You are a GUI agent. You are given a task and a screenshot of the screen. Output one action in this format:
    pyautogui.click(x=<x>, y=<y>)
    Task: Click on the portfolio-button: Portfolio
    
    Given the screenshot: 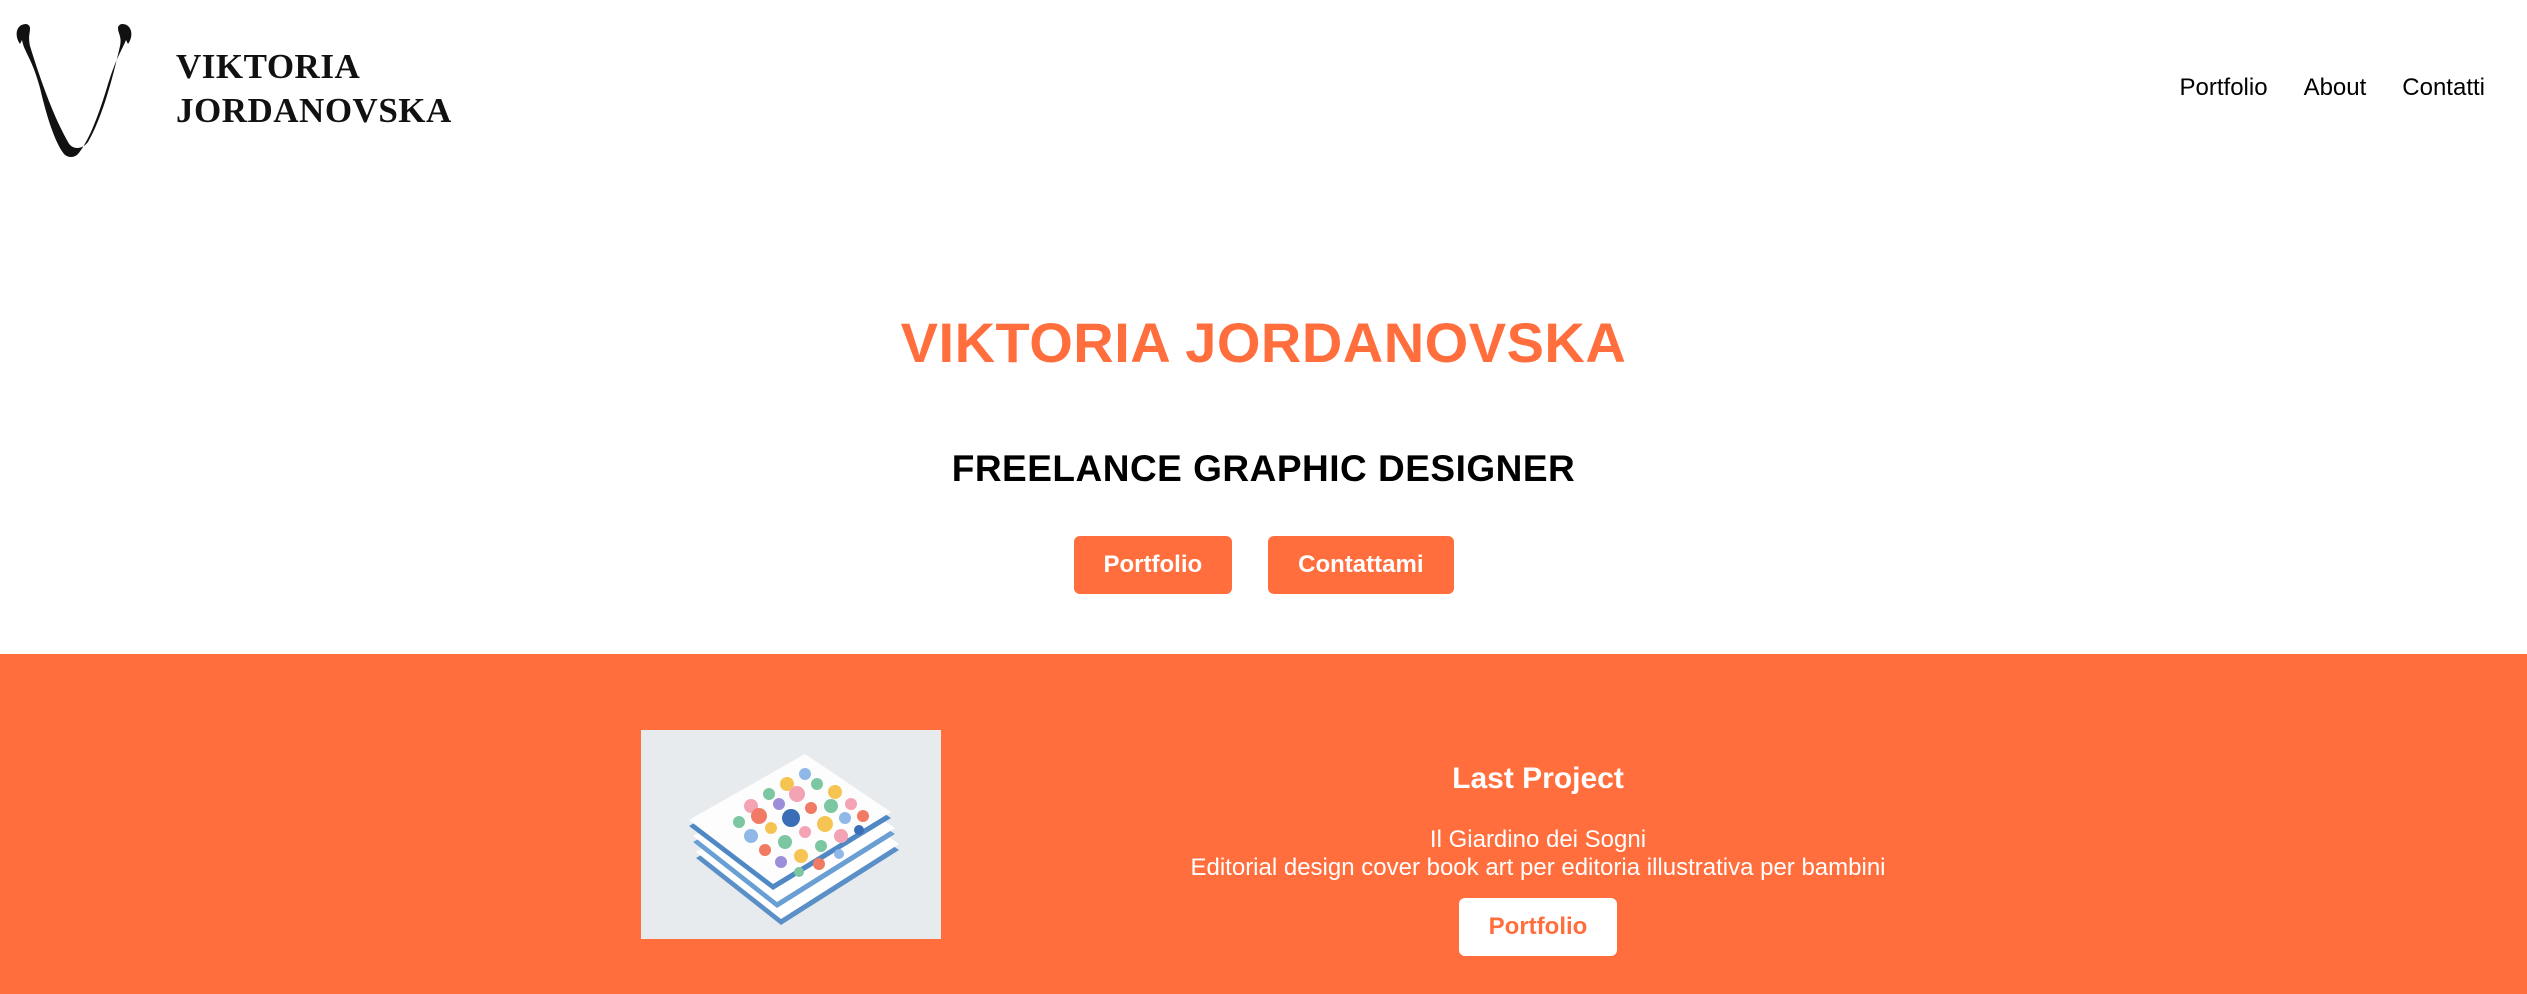 What is the action you would take?
    pyautogui.click(x=1153, y=565)
    